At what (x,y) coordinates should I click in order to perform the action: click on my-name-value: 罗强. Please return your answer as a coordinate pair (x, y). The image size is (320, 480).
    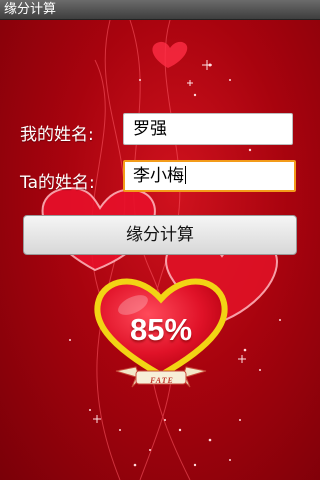
    Looking at the image, I should click on (150, 129).